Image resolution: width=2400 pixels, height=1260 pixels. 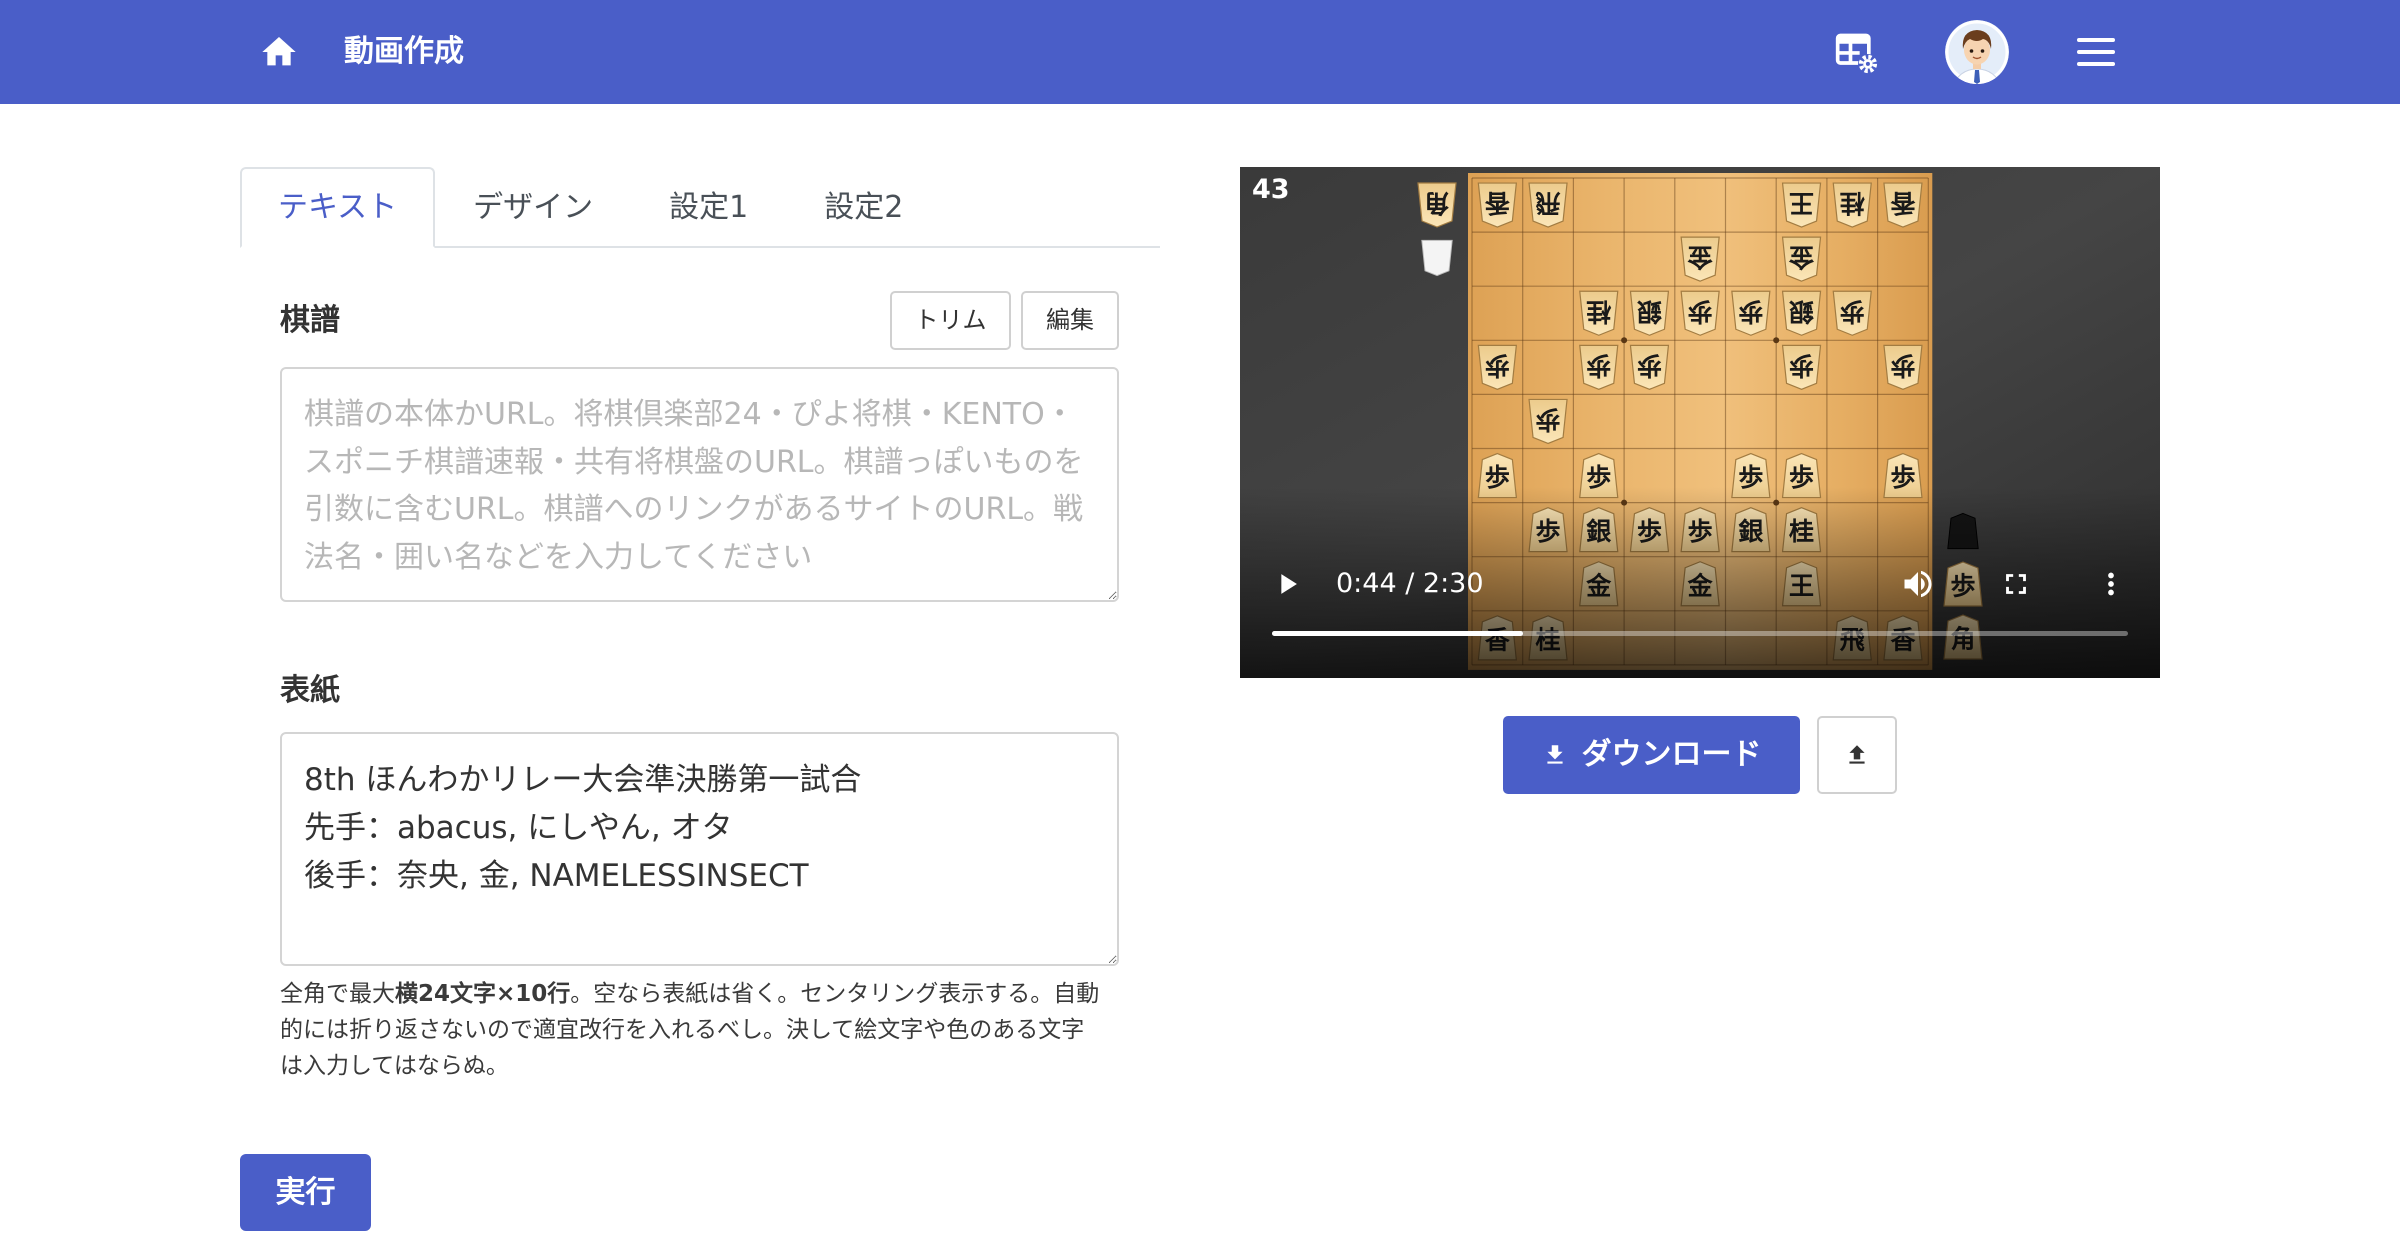 What do you see at coordinates (337, 994) in the screenshot?
I see `help-text-prefix: 全角で最大` at bounding box center [337, 994].